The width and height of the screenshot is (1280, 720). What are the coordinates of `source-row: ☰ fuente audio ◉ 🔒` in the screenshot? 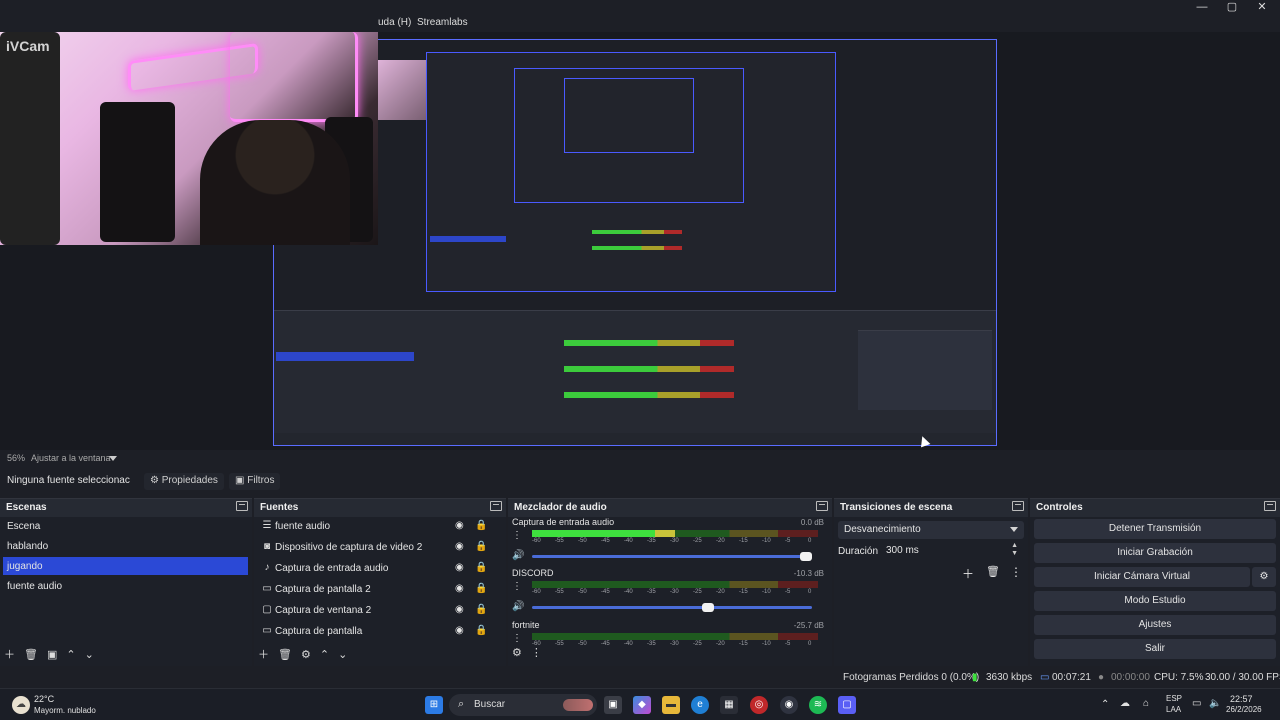 It's located at (378, 526).